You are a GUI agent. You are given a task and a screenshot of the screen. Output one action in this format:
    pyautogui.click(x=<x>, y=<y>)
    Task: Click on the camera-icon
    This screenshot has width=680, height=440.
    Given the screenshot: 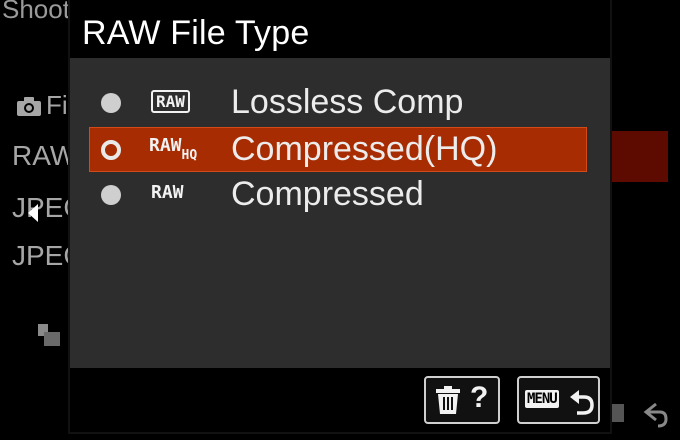 What is the action you would take?
    pyautogui.click(x=29, y=106)
    